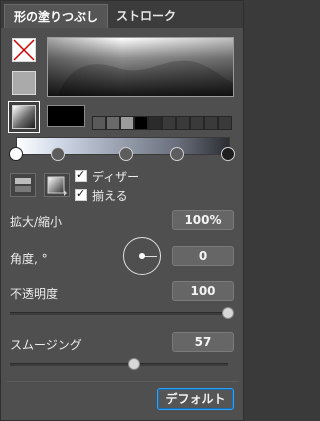 The image size is (320, 421). Describe the element at coordinates (203, 220) in the screenshot. I see `scale-input: 100%` at that location.